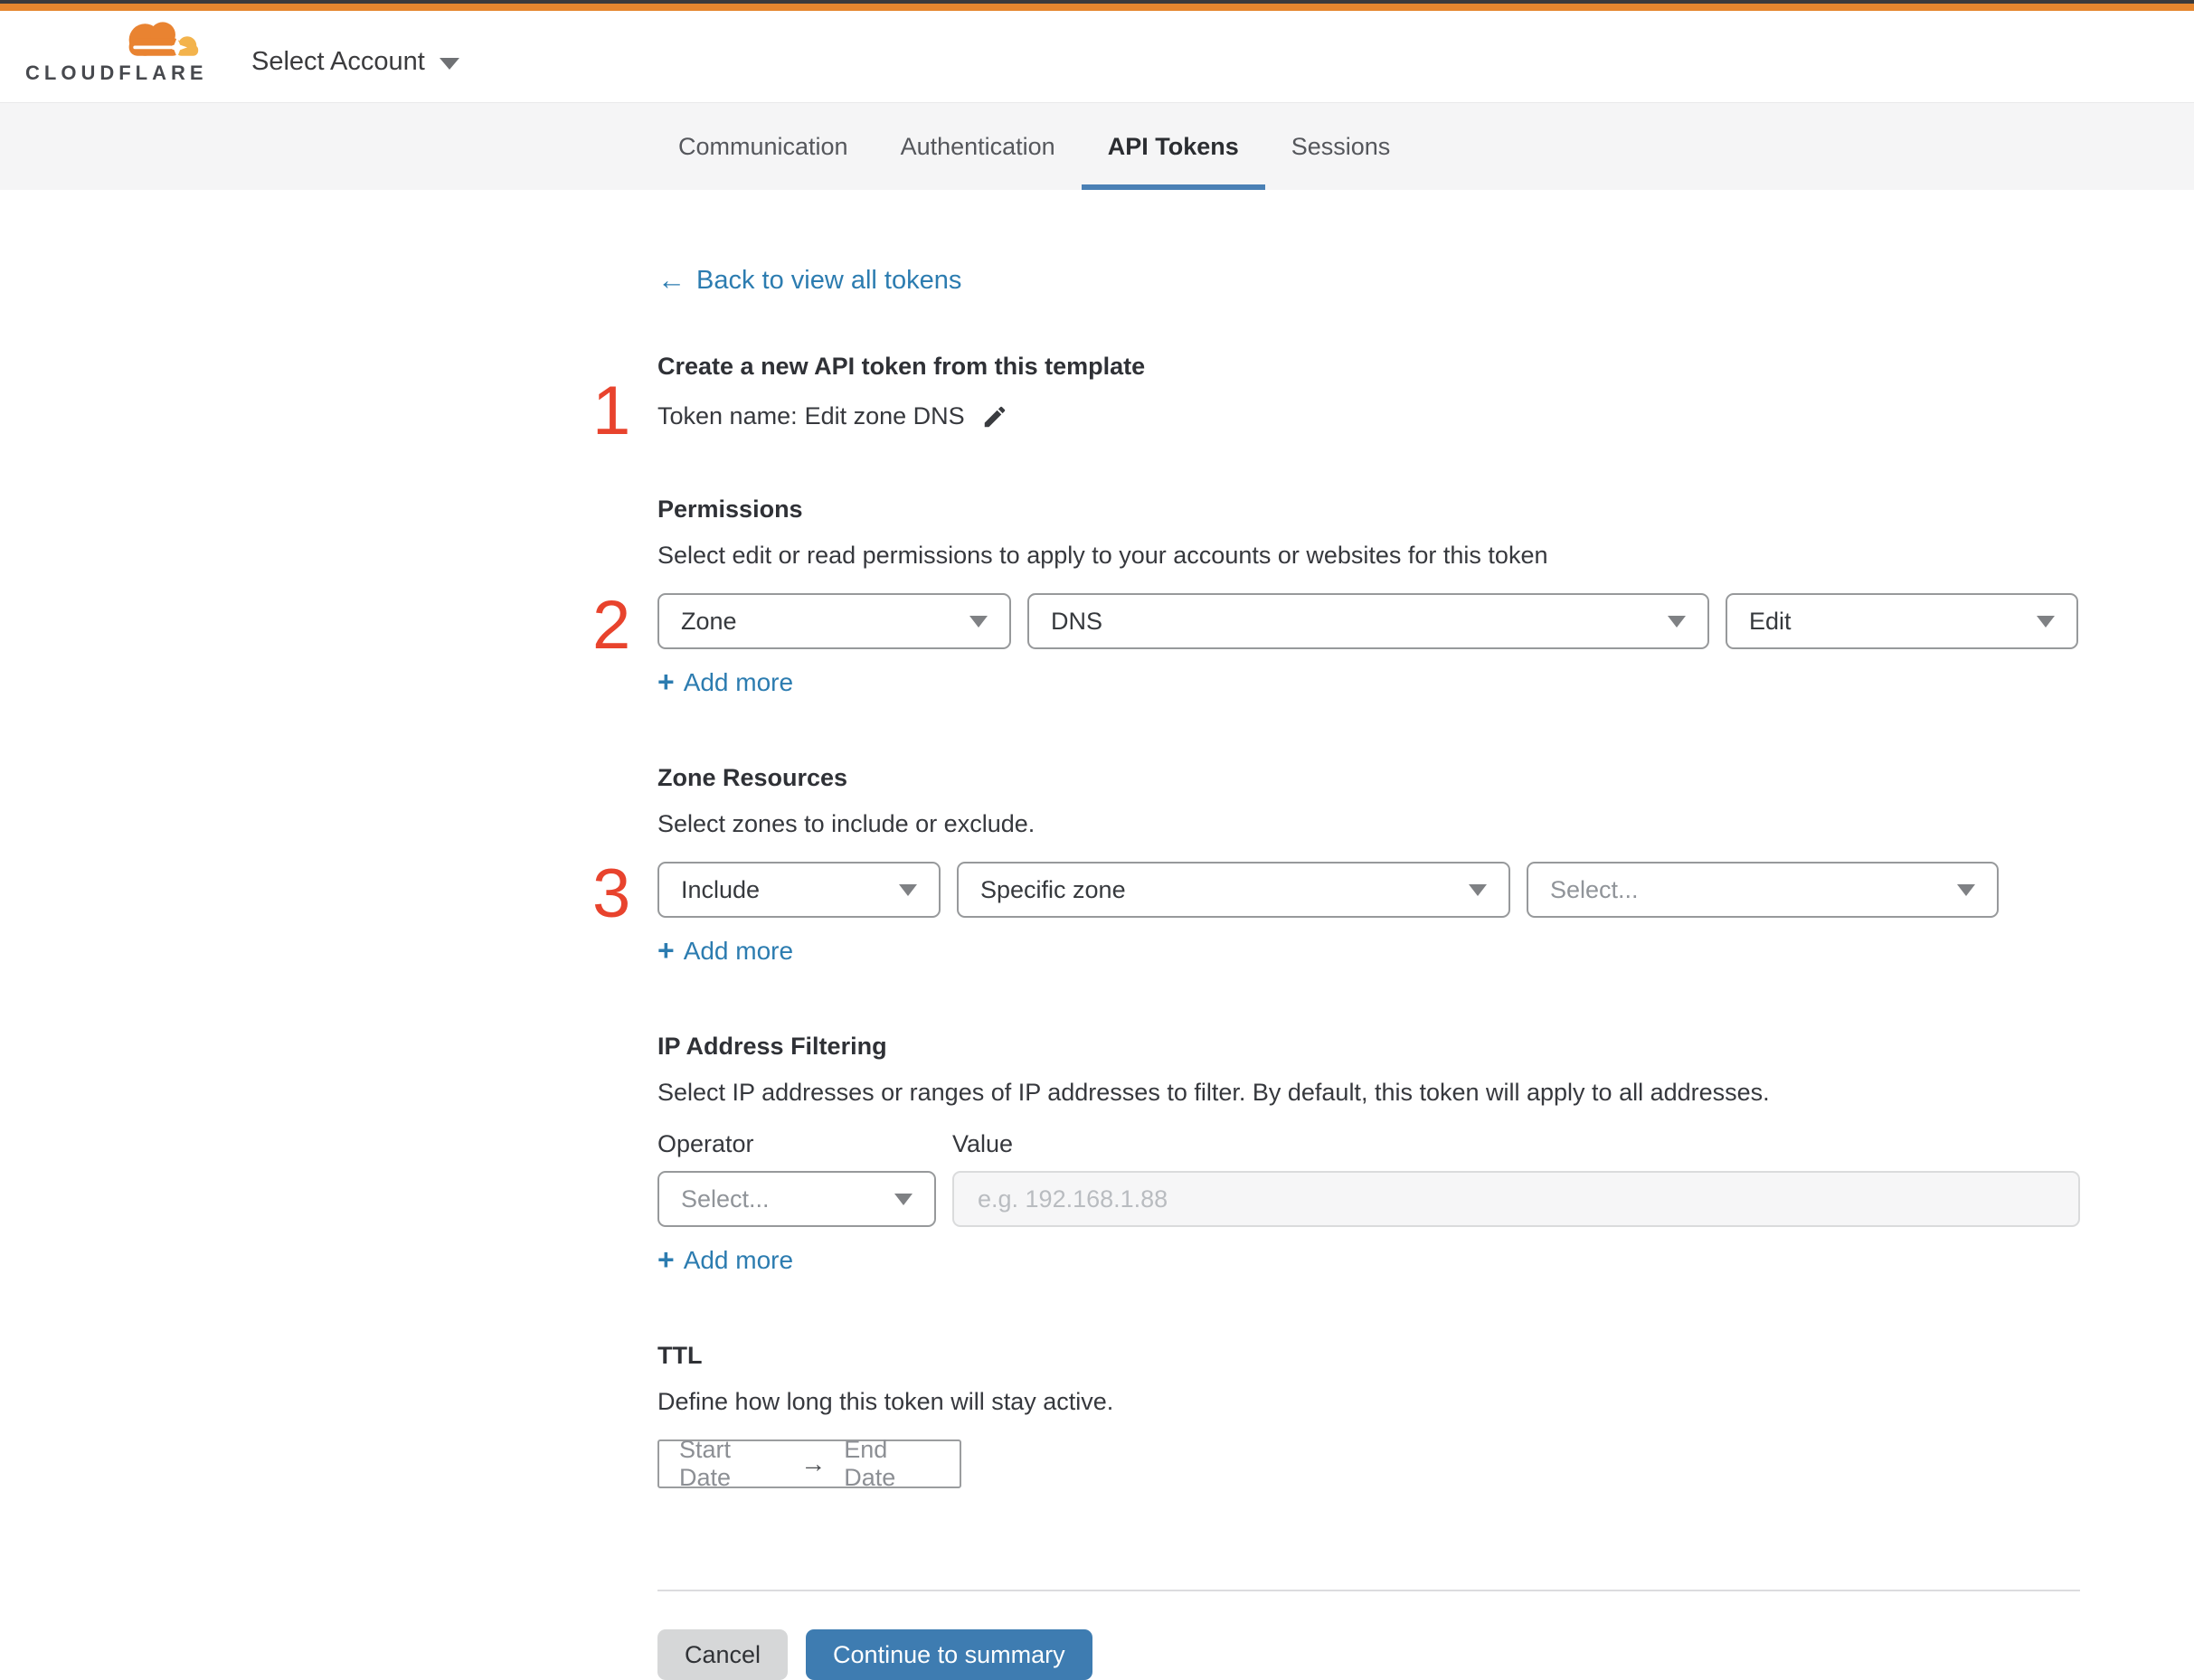  I want to click on zone-resources-description: Select zones to include or exclude., so click(847, 824).